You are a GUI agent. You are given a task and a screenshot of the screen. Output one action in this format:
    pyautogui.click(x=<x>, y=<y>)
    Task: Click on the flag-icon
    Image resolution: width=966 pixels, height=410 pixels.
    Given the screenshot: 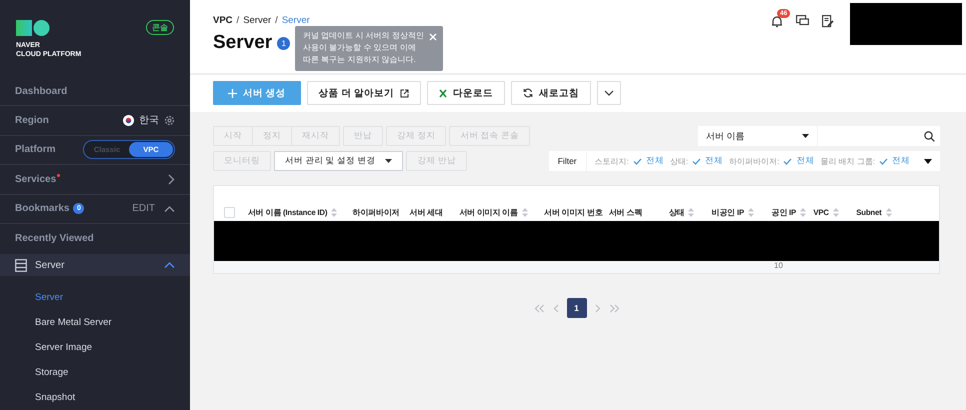 What is the action you would take?
    pyautogui.click(x=128, y=120)
    